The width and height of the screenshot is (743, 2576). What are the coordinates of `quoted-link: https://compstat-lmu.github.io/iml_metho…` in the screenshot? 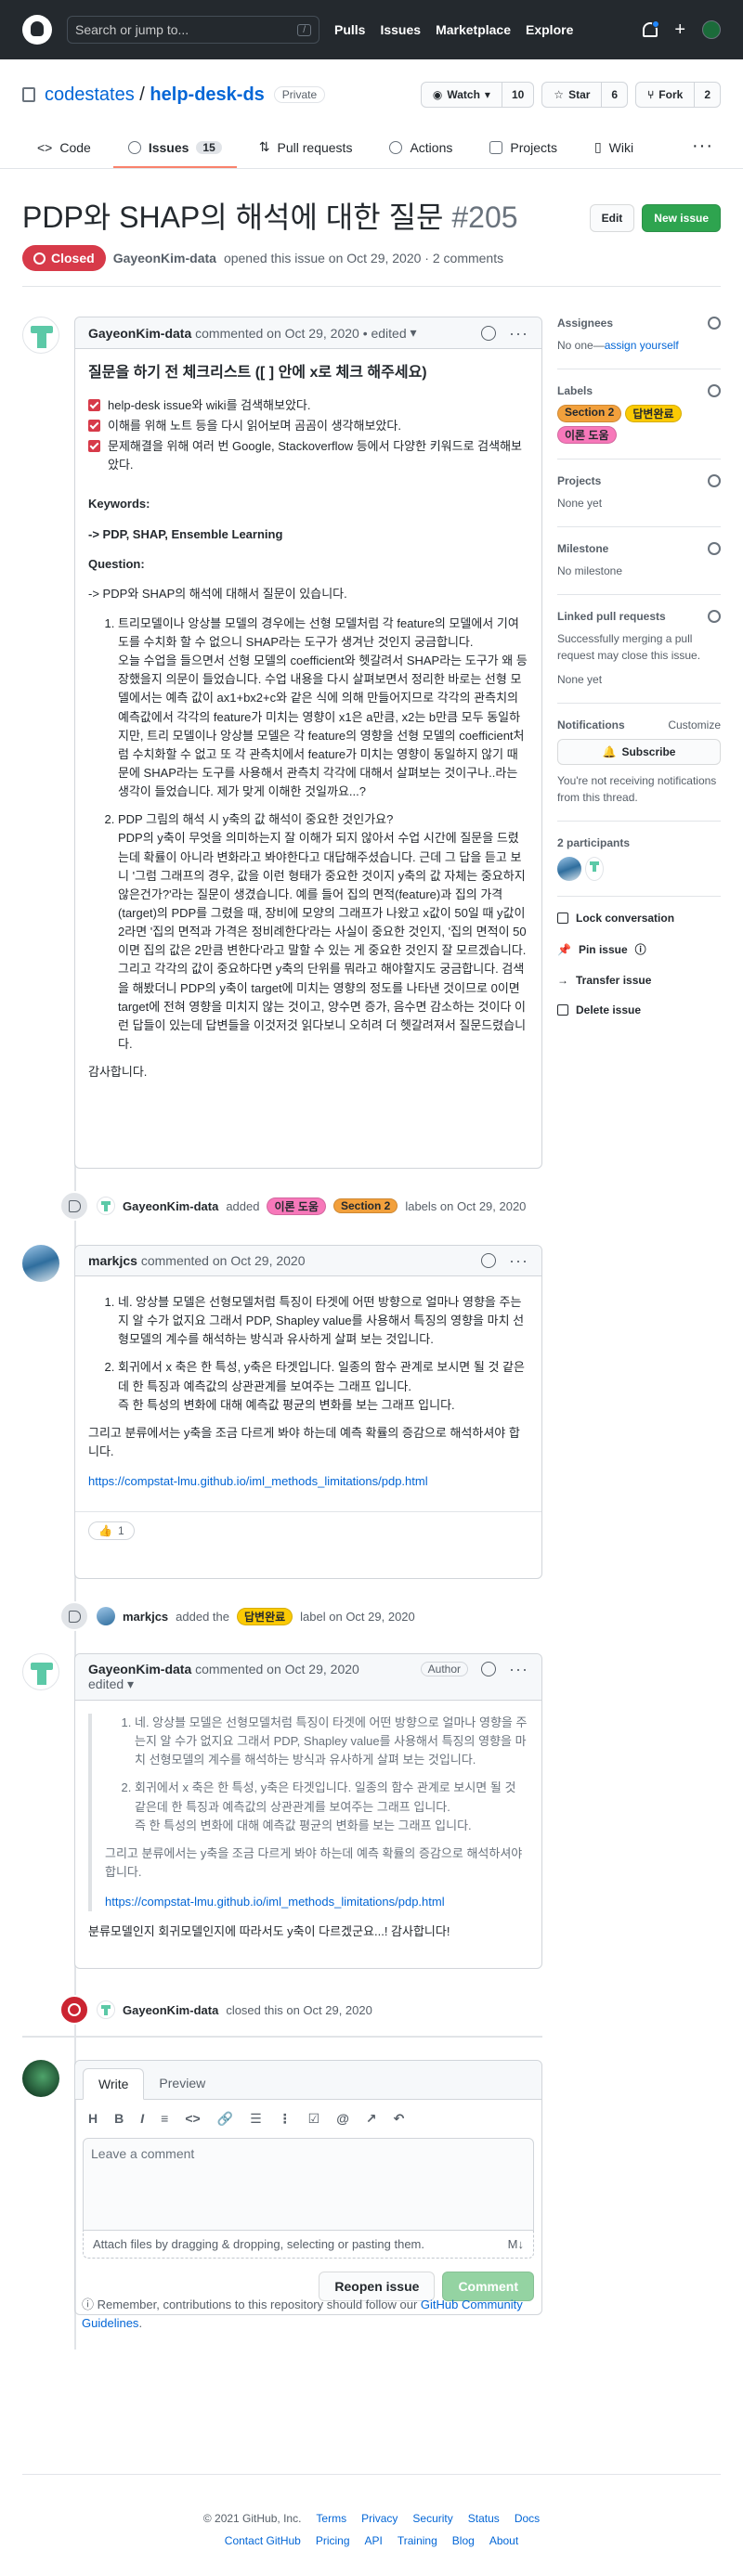 It's located at (275, 1902).